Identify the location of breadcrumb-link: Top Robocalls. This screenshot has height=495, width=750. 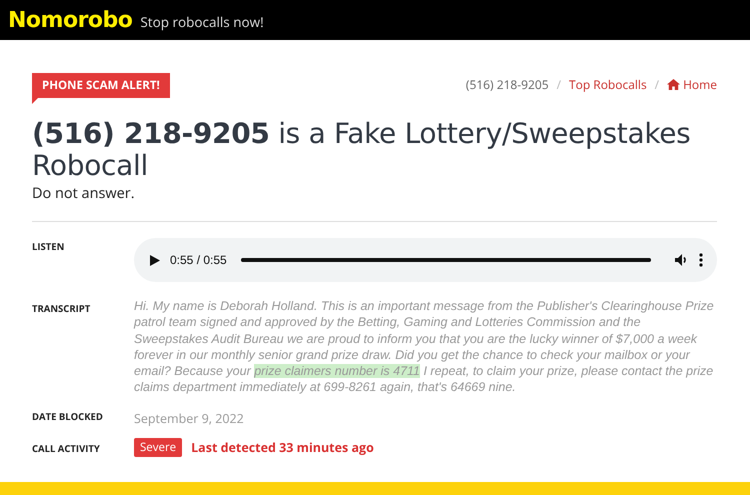
(608, 84).